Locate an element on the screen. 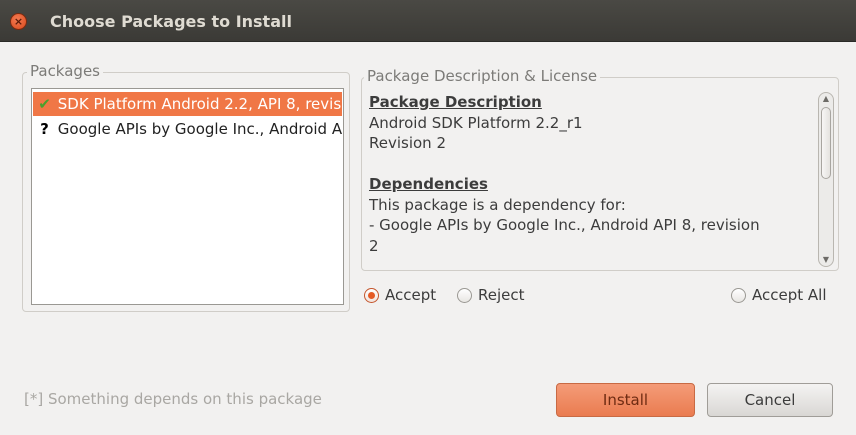 The image size is (856, 435). description-legend: Package Description & License is located at coordinates (482, 76).